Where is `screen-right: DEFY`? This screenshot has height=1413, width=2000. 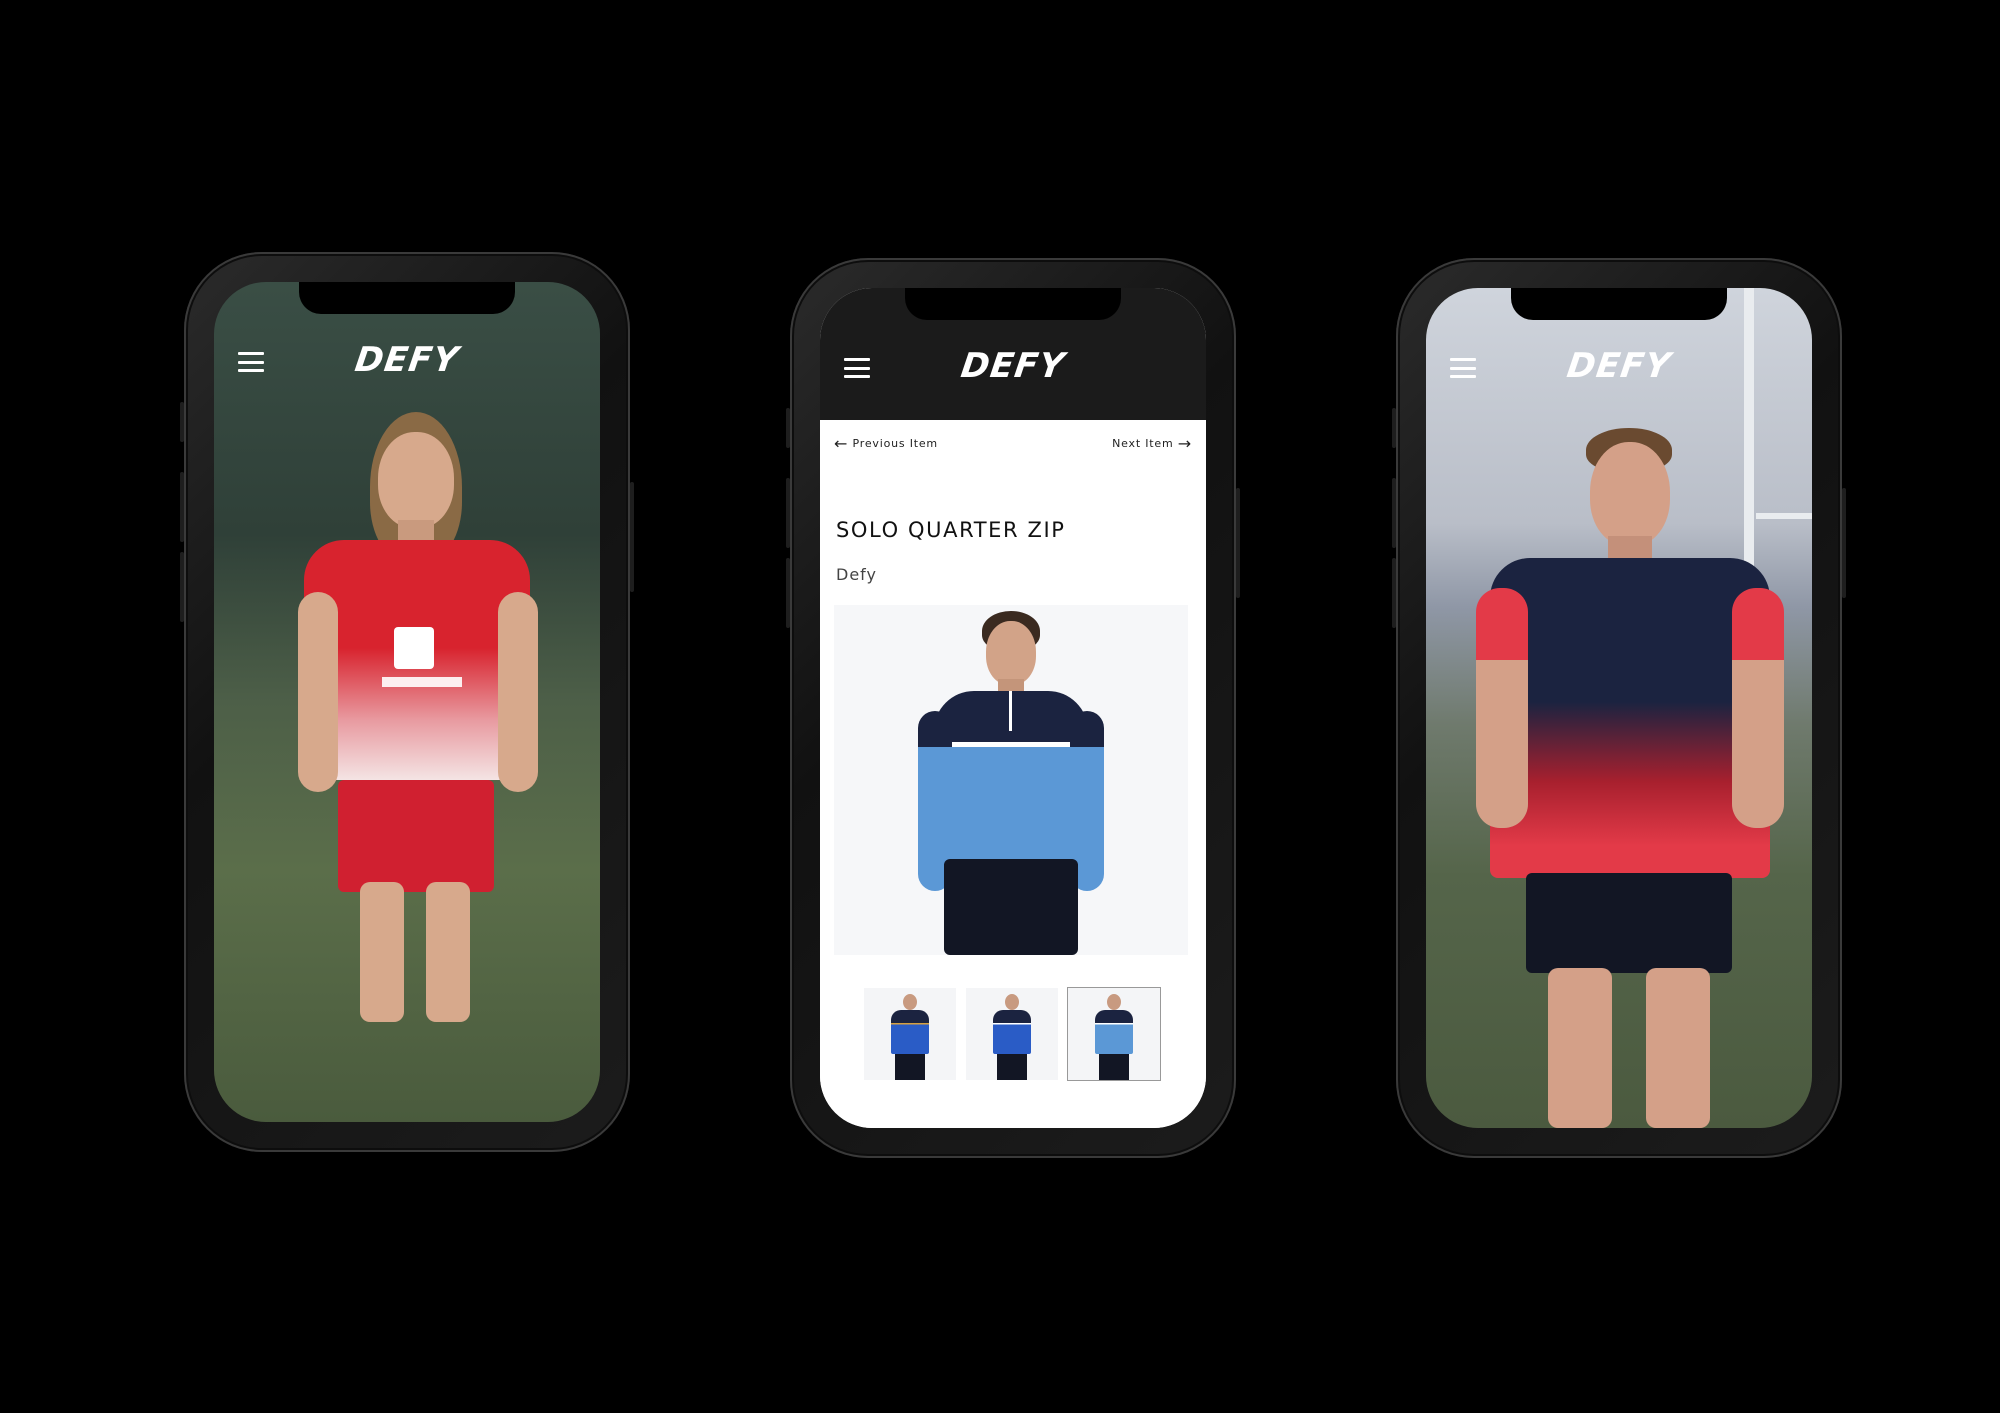 screen-right: DEFY is located at coordinates (1619, 708).